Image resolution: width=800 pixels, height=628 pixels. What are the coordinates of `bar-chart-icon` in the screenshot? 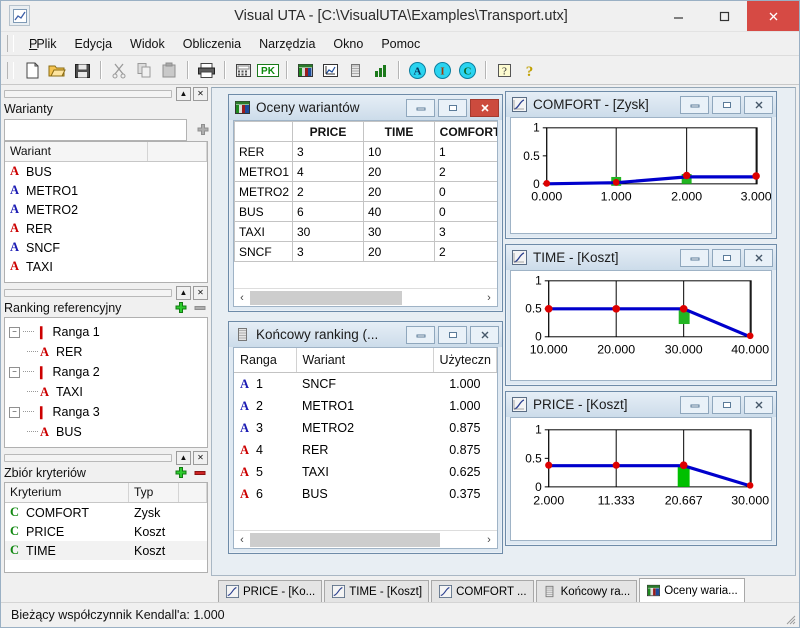 It's located at (380, 70).